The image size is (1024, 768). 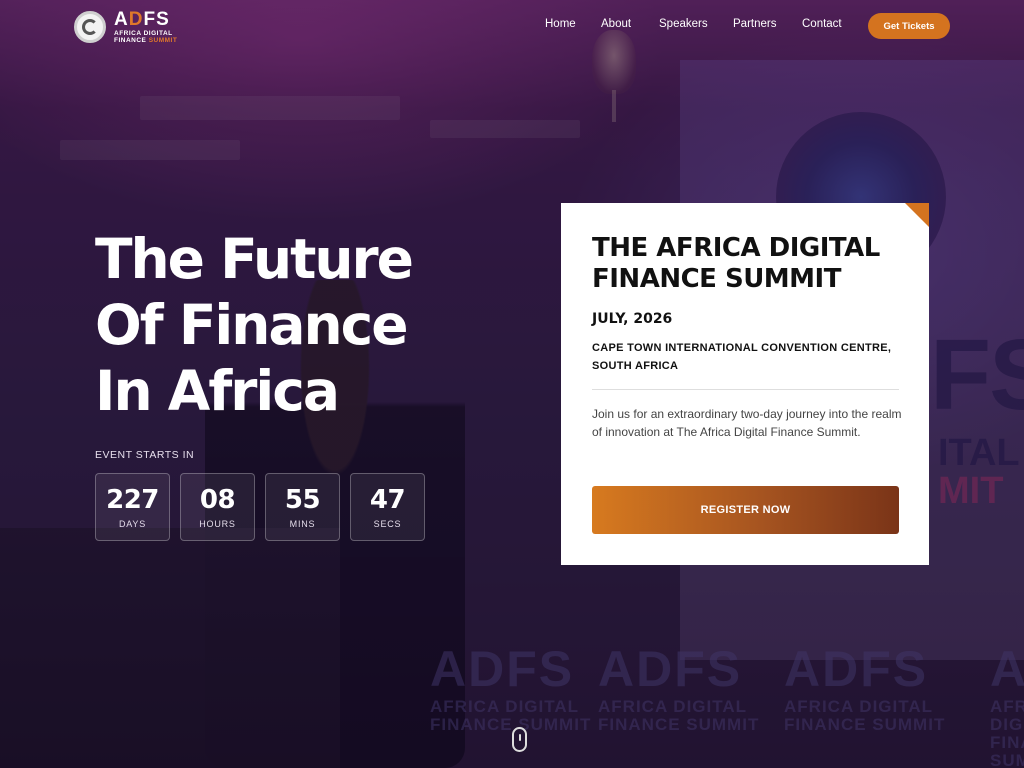 I want to click on card-corner-accent, so click(x=917, y=215).